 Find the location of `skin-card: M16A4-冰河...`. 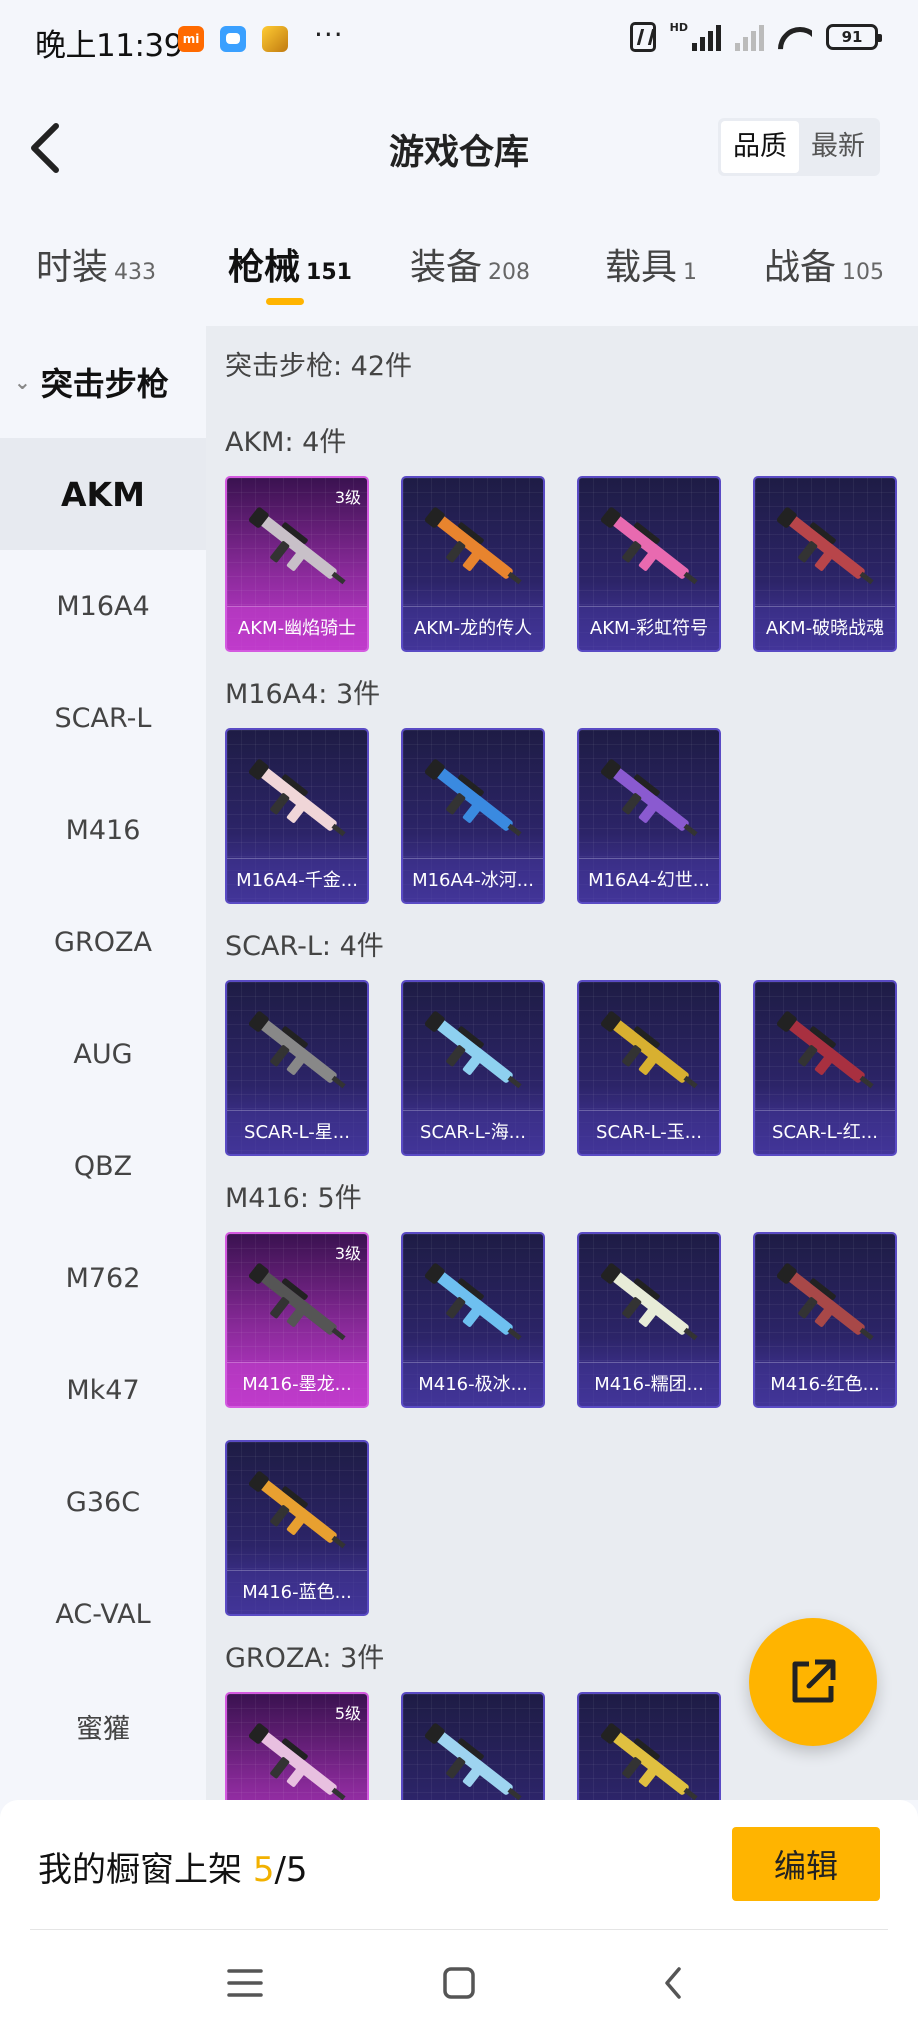

skin-card: M16A4-冰河... is located at coordinates (473, 816).